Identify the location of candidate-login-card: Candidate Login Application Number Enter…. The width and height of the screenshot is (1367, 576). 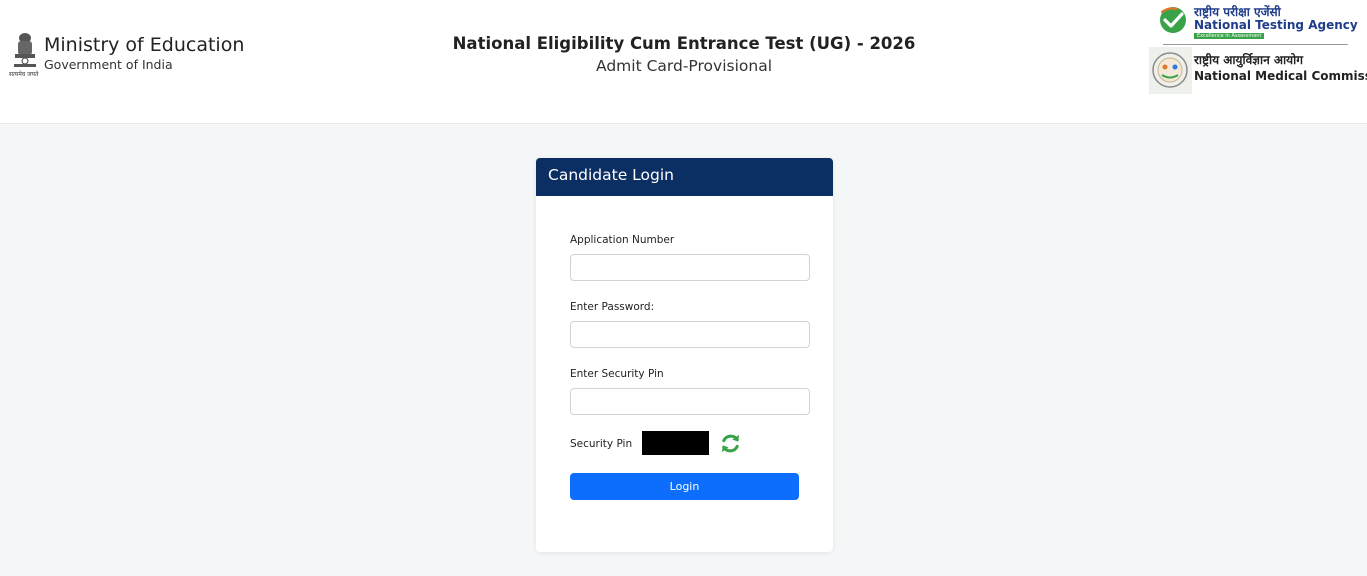
(684, 355).